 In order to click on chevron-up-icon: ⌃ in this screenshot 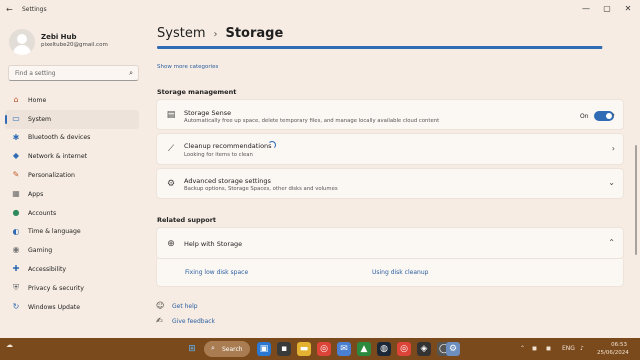, I will do `click(611, 242)`.